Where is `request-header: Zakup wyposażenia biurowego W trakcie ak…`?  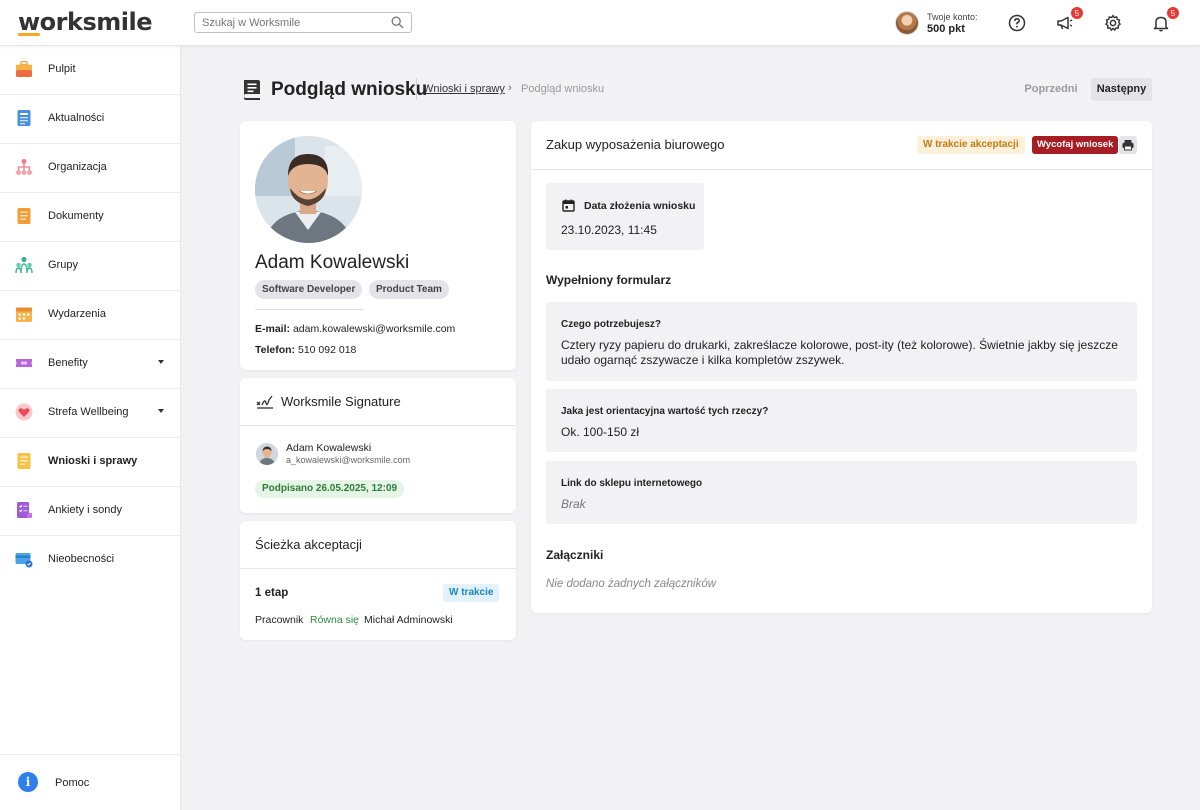 request-header: Zakup wyposażenia biurowego W trakcie ak… is located at coordinates (841, 145).